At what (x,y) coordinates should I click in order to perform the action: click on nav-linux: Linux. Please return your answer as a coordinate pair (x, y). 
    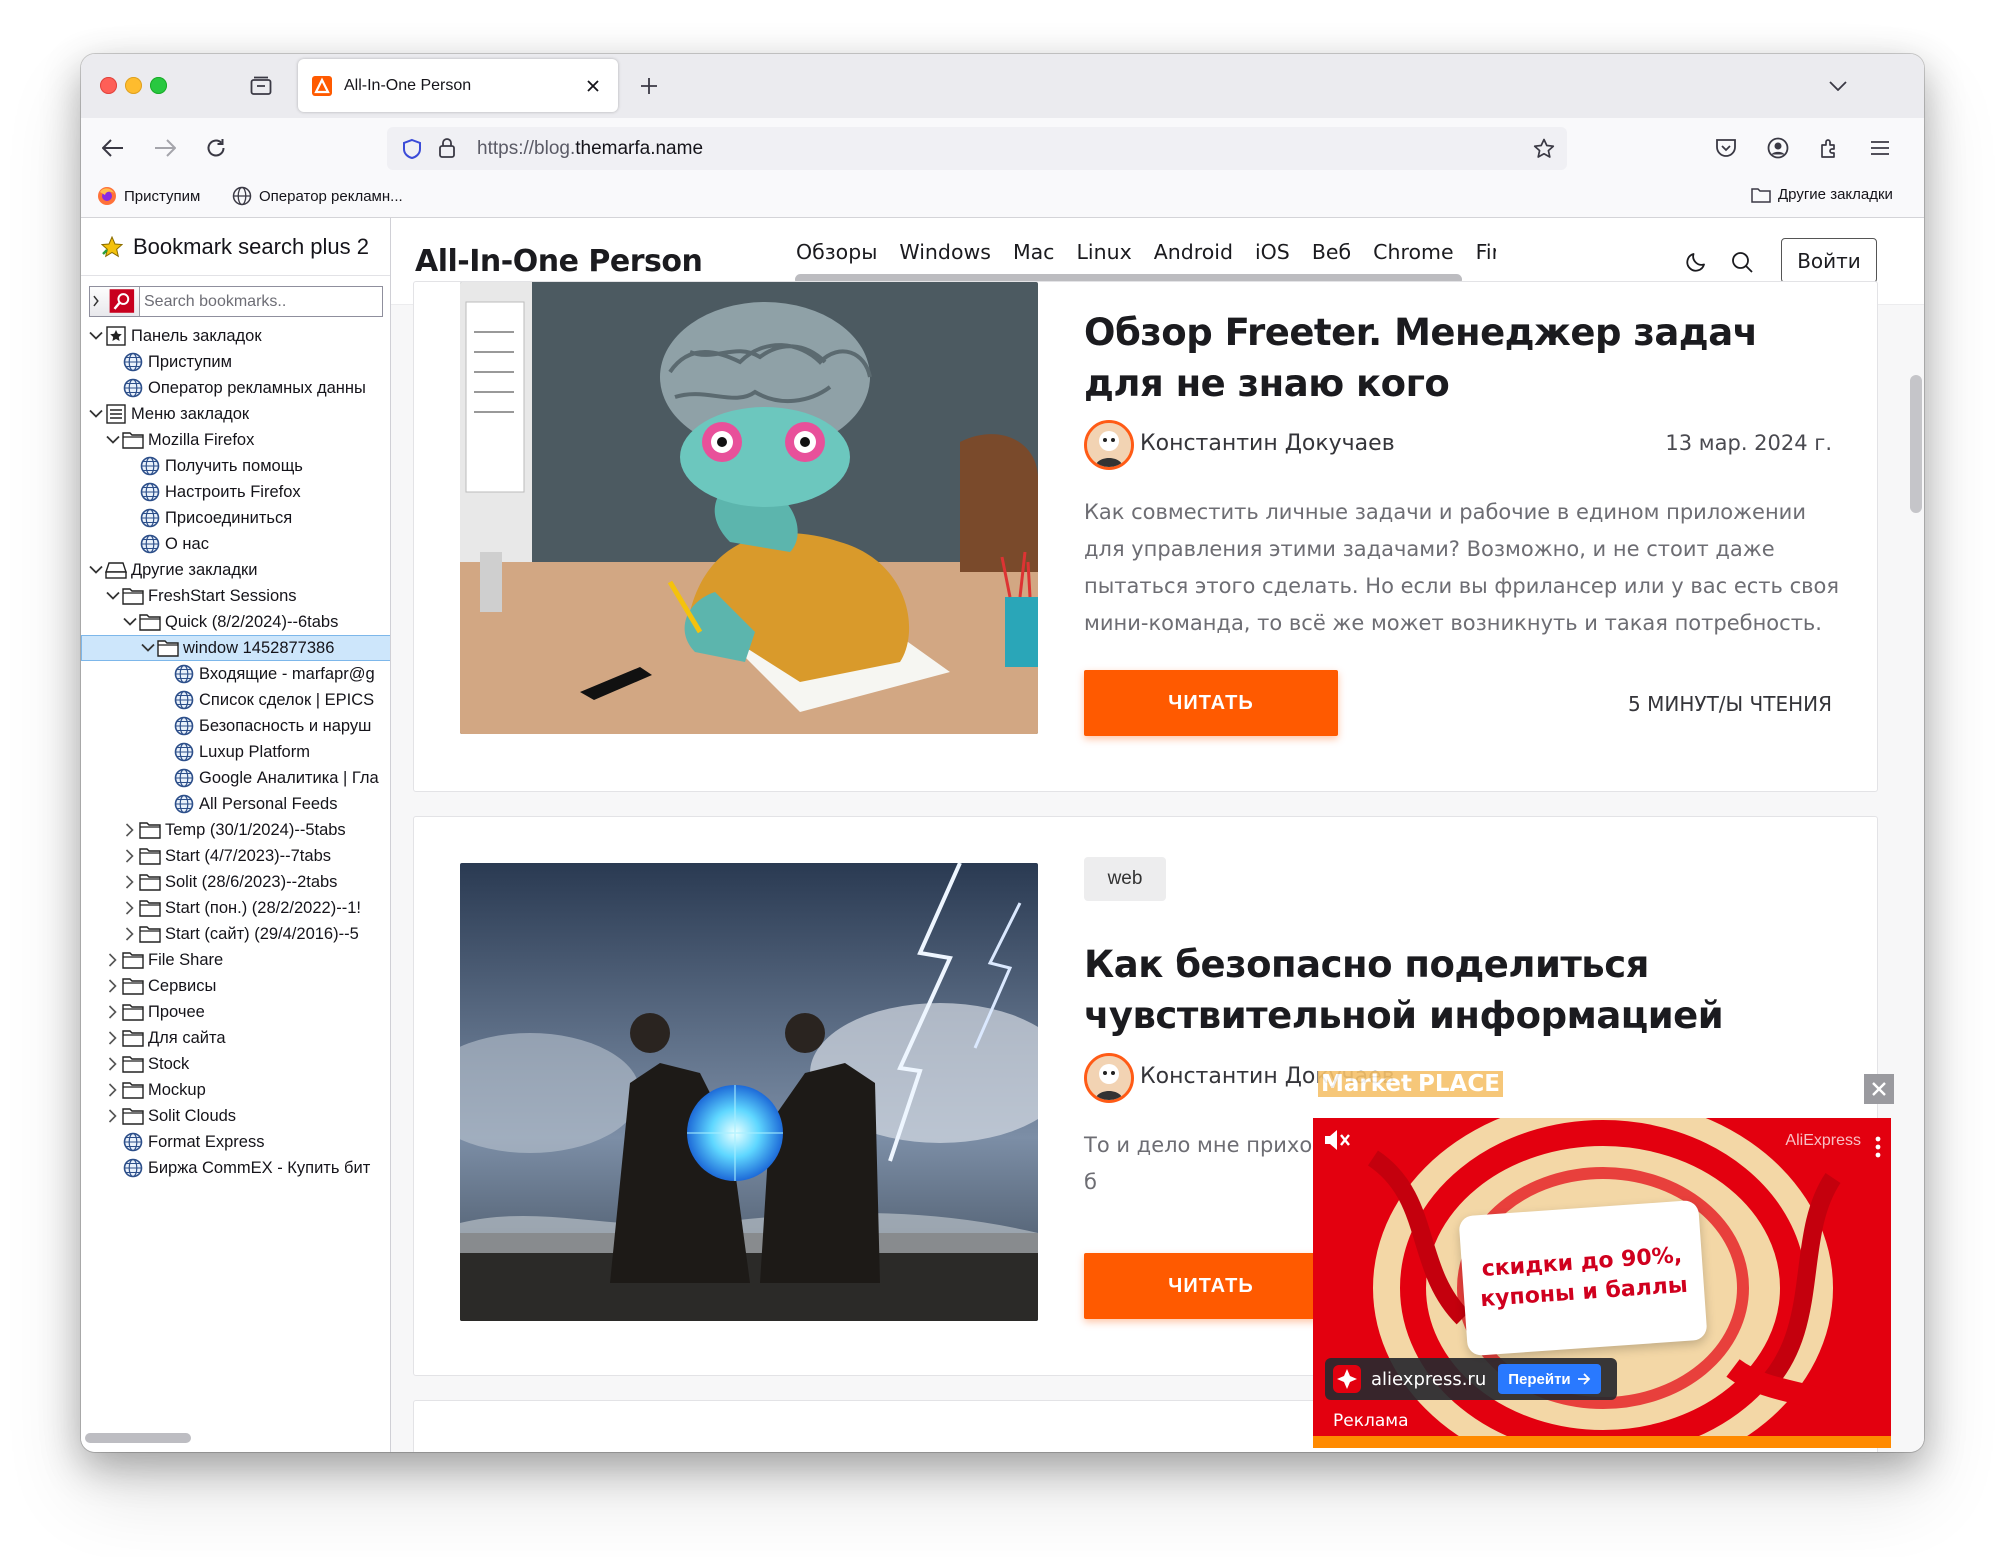
    Looking at the image, I should click on (1103, 258).